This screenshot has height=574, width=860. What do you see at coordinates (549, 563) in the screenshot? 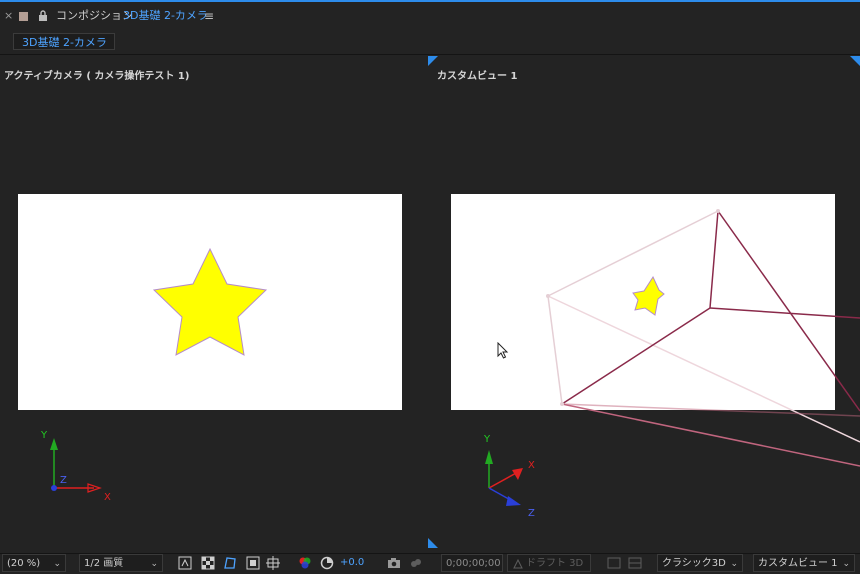
I see `draft-3d-toggle: ドラフト 3D` at bounding box center [549, 563].